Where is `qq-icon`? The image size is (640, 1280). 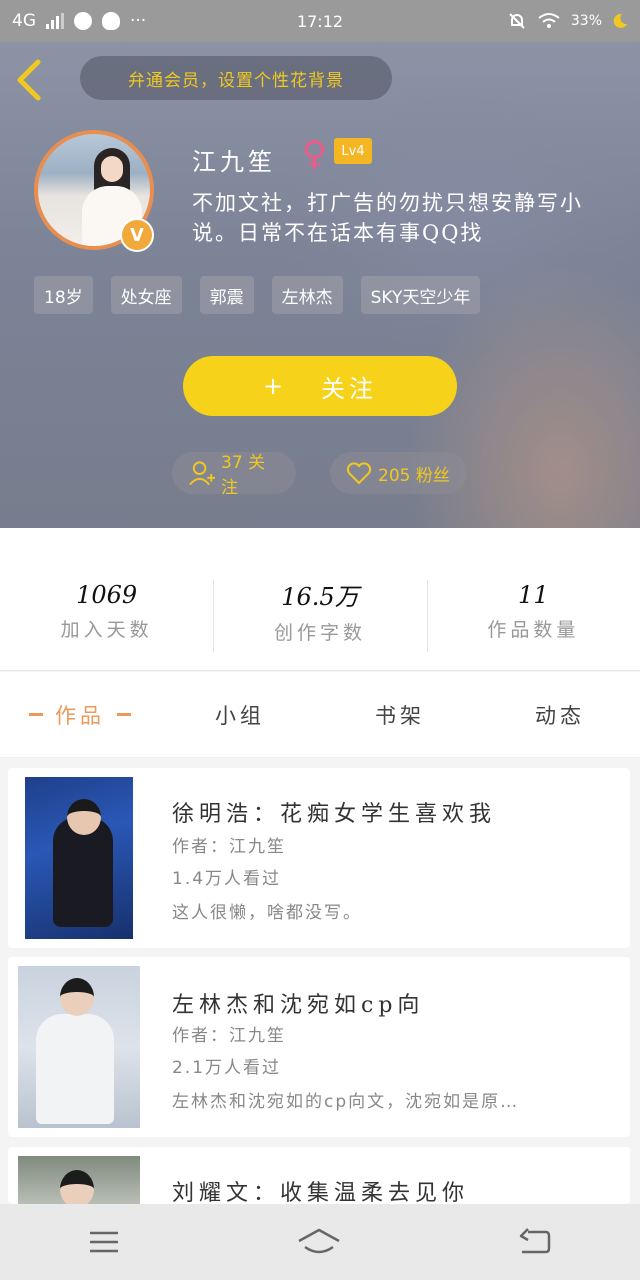
qq-icon is located at coordinates (111, 21).